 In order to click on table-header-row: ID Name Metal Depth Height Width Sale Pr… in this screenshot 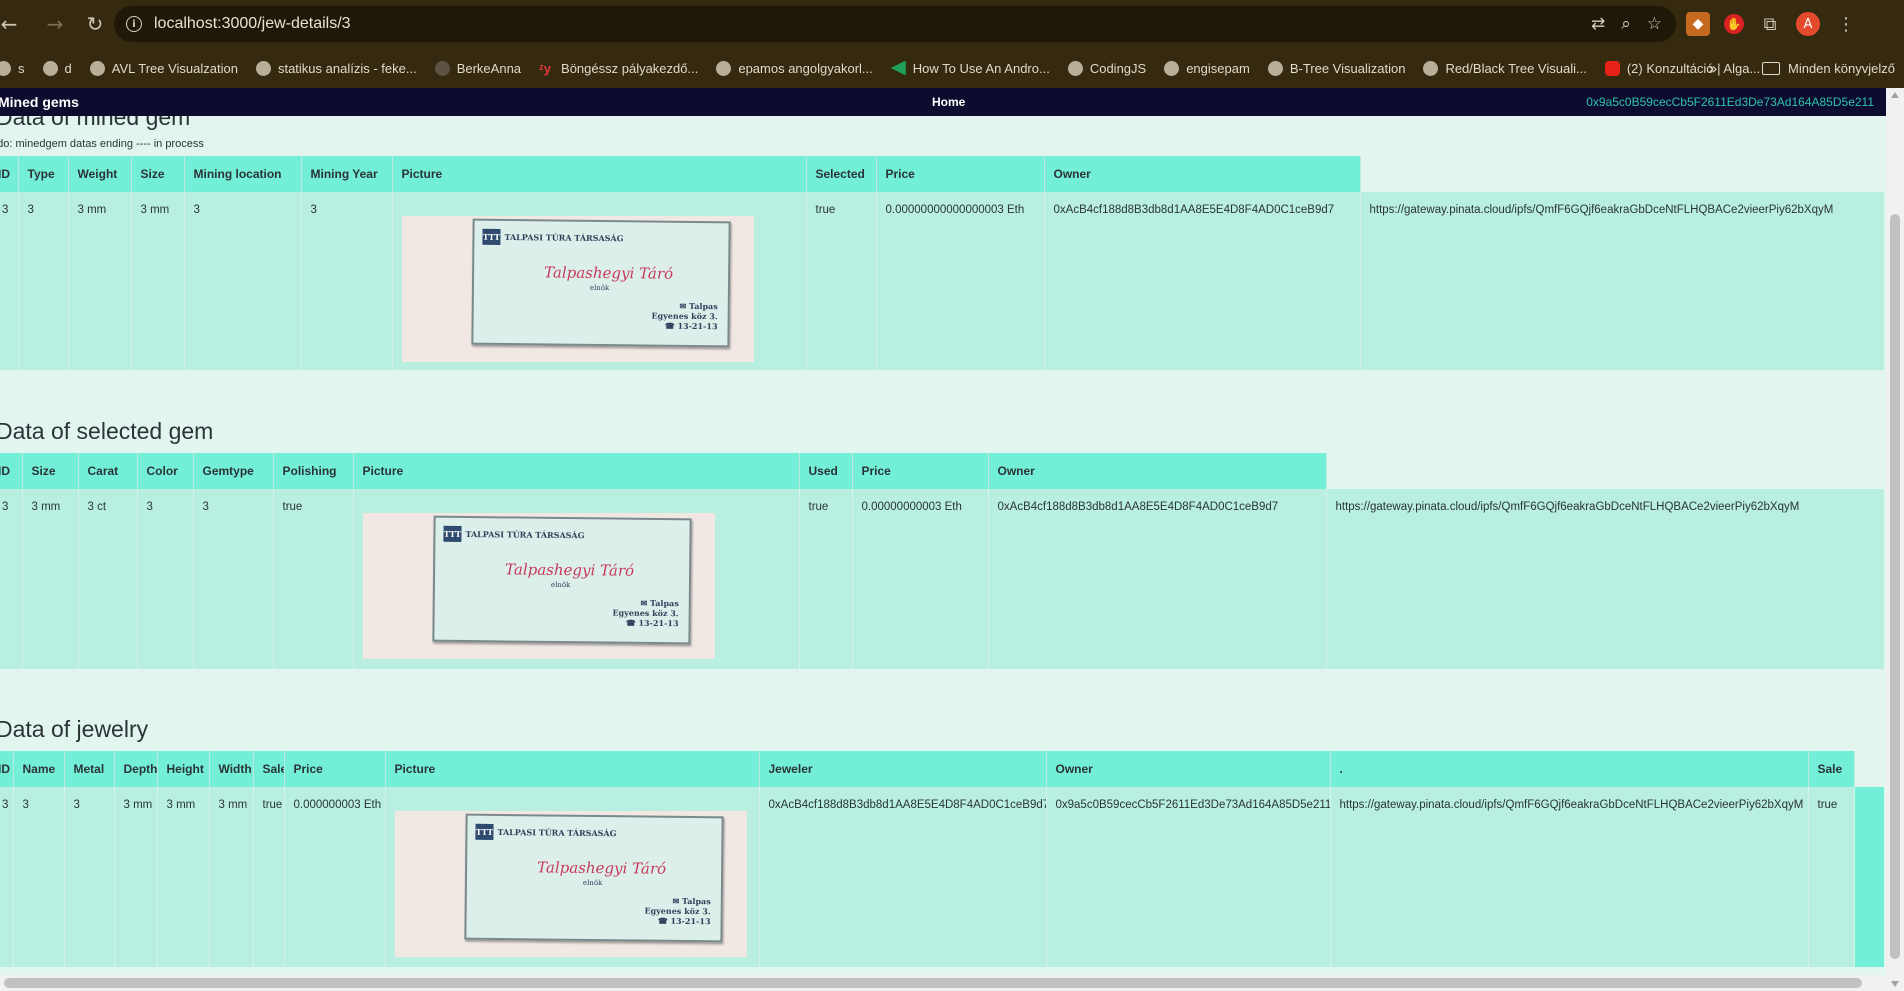, I will do `click(942, 769)`.